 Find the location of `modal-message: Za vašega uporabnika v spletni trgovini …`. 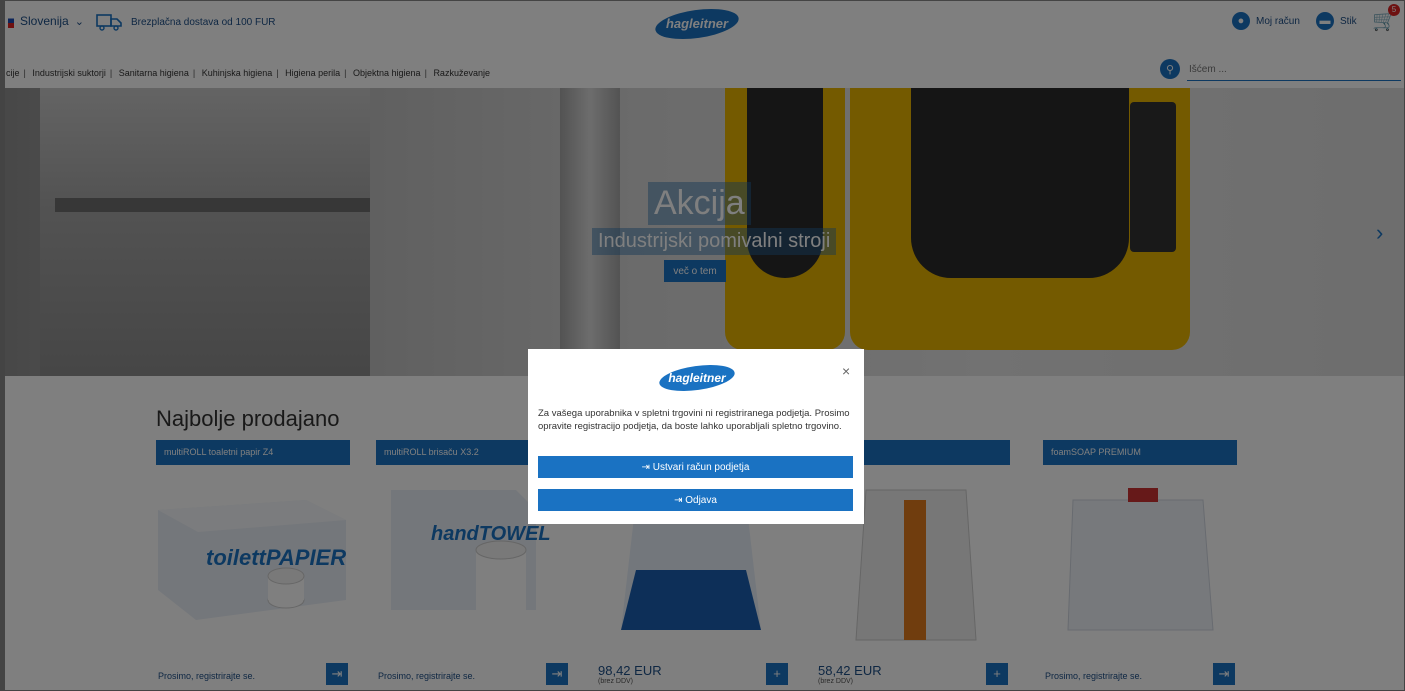

modal-message: Za vašega uporabnika v spletni trgovini … is located at coordinates (694, 420).